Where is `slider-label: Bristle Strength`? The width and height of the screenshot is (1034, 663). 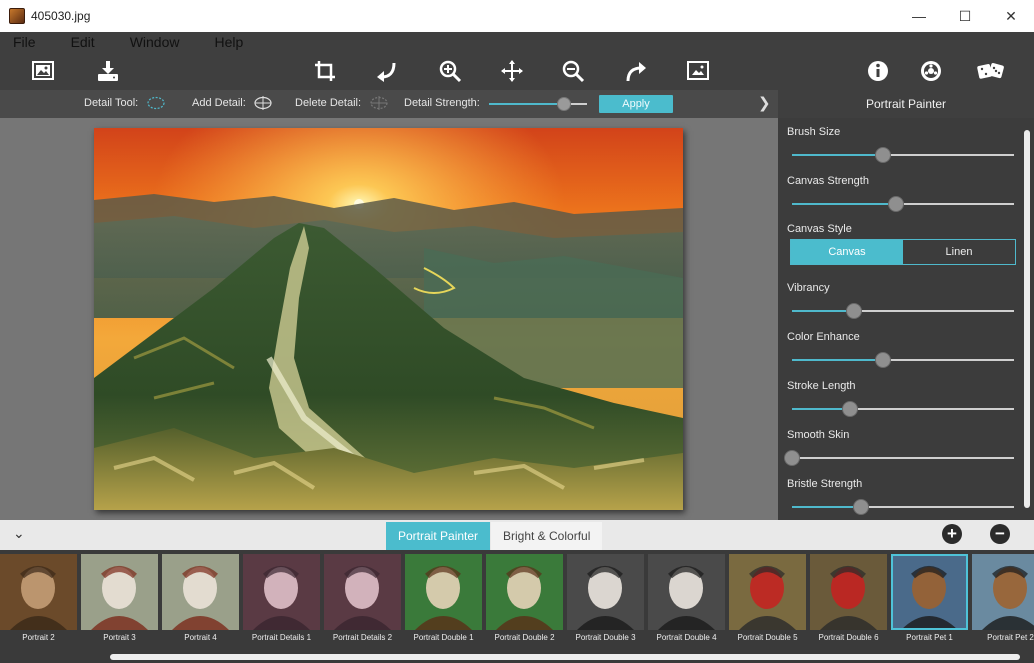 slider-label: Bristle Strength is located at coordinates (825, 484).